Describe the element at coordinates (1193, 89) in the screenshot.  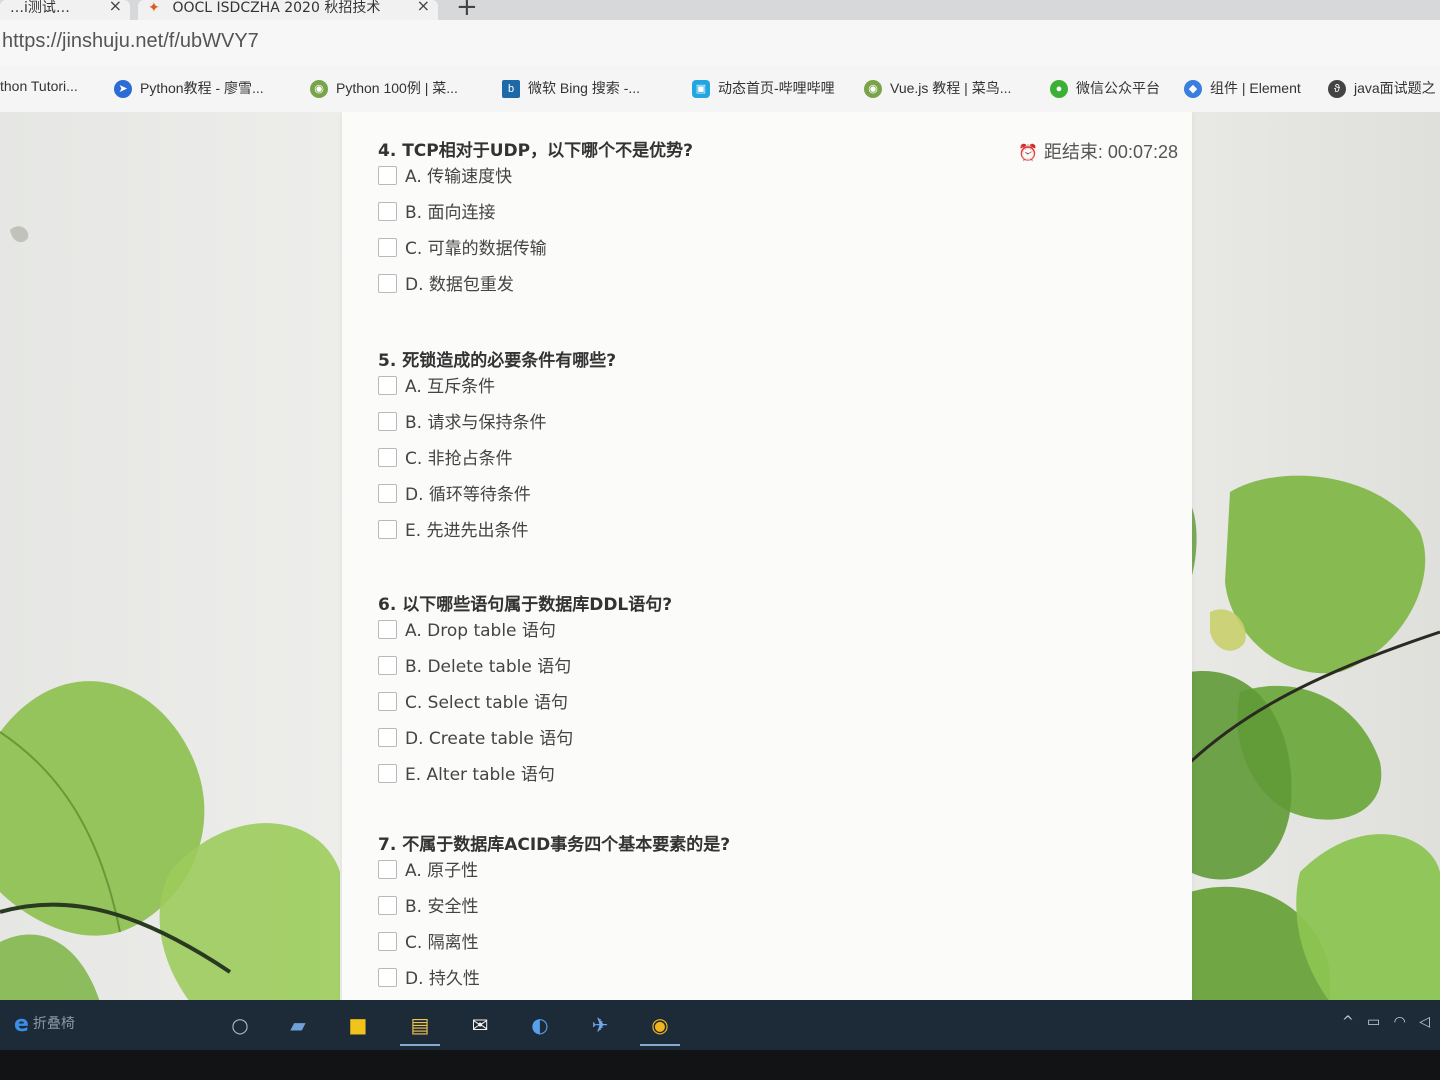
I see `element-icon: ◆` at that location.